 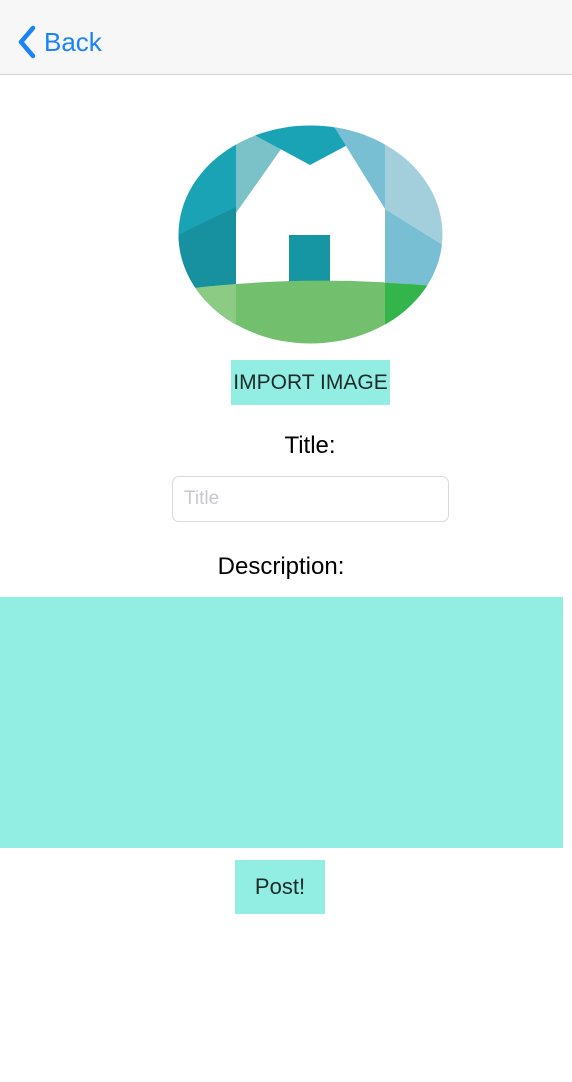 What do you see at coordinates (286, 37) in the screenshot?
I see `navigation-bar: Back` at bounding box center [286, 37].